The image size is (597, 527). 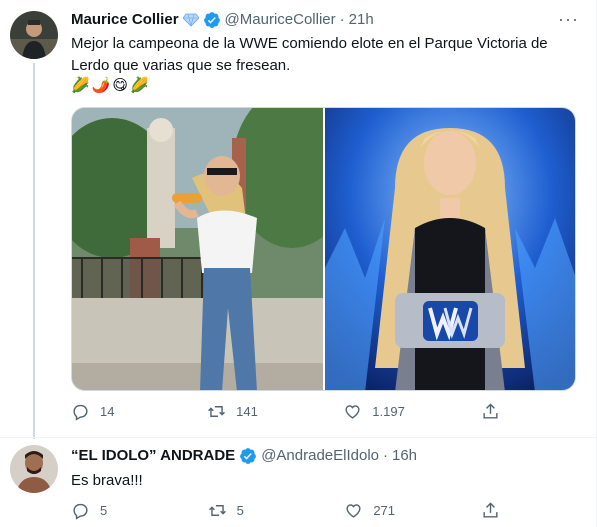 I want to click on tweet-header: “EL IDOLO” ANDRADE @AndradeElIdolo · 16h, so click(x=244, y=456).